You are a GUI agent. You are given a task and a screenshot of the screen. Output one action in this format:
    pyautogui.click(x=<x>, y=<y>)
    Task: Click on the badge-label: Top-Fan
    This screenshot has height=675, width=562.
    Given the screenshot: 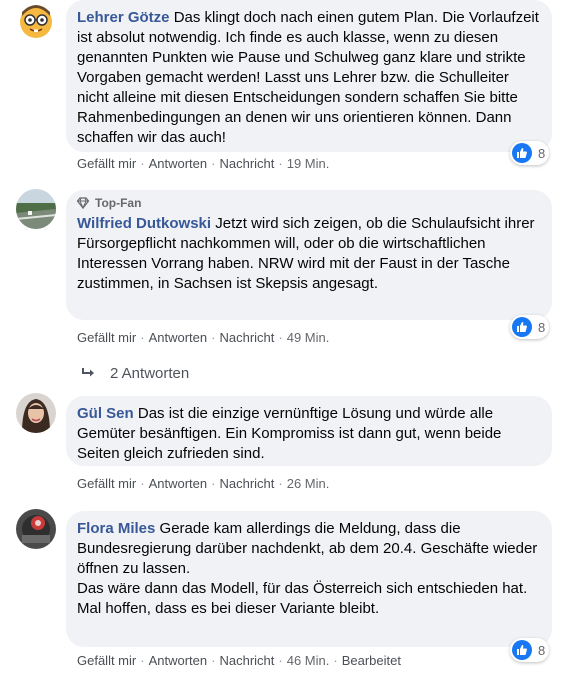 What is the action you would take?
    pyautogui.click(x=118, y=203)
    